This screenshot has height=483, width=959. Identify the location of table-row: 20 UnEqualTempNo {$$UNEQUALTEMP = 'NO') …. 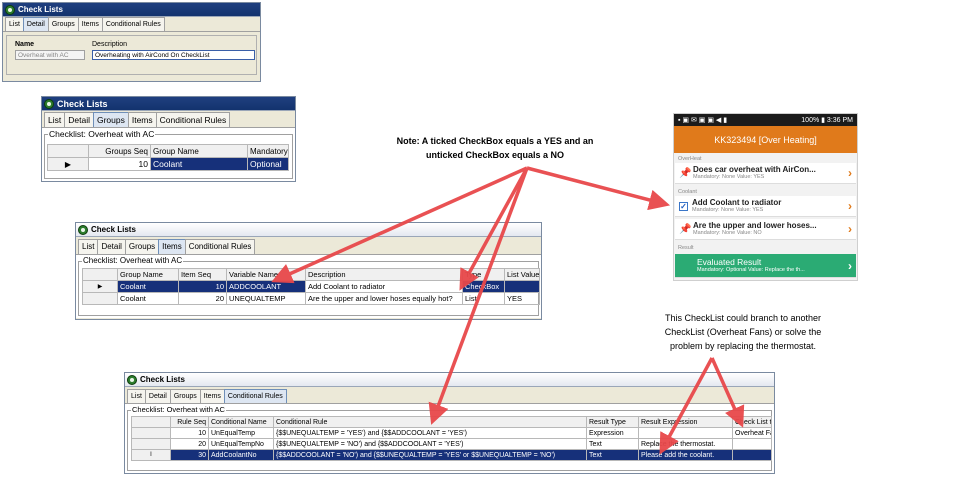
(451, 444).